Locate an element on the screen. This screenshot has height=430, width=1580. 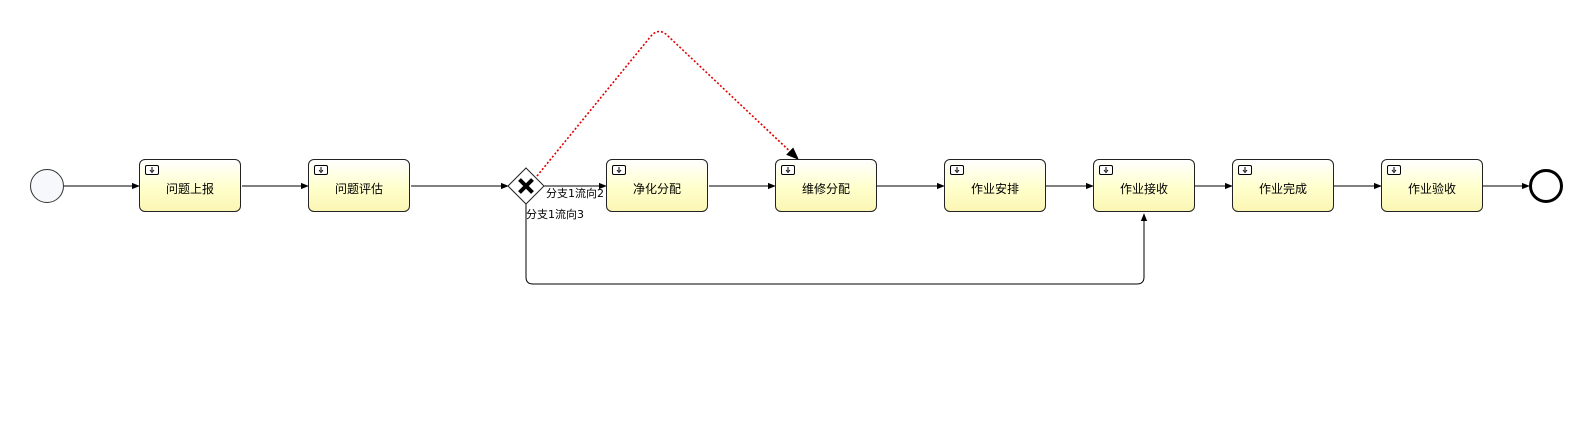
task-label: 作业完成 is located at coordinates (1282, 189).